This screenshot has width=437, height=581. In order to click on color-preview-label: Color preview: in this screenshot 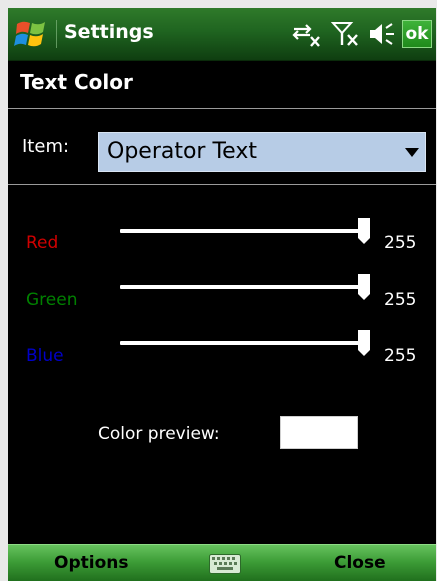, I will do `click(159, 434)`.